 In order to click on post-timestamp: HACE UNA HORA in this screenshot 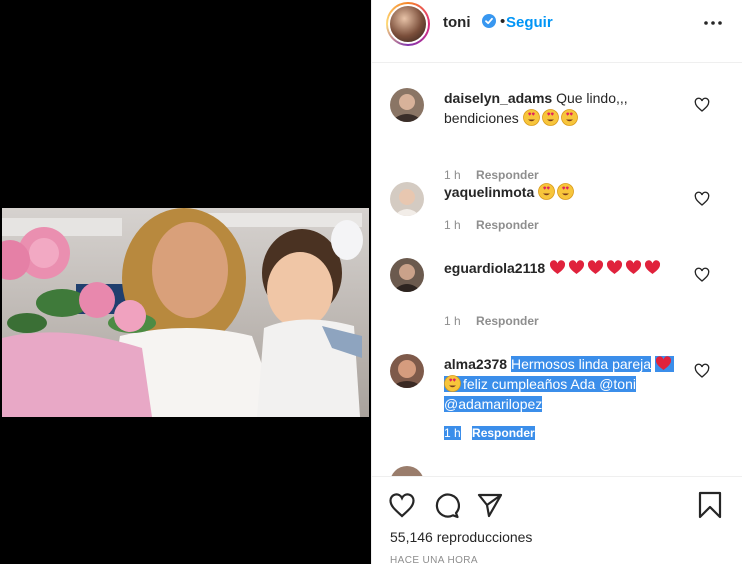, I will do `click(434, 559)`.